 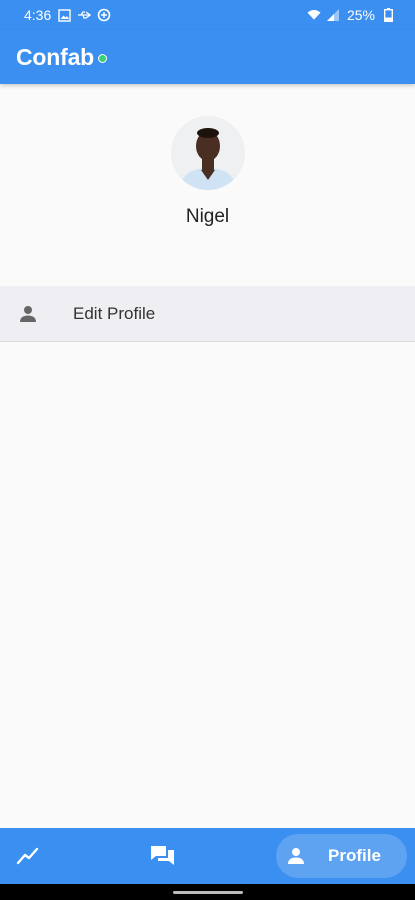 What do you see at coordinates (388, 15) in the screenshot?
I see `battery-icon` at bounding box center [388, 15].